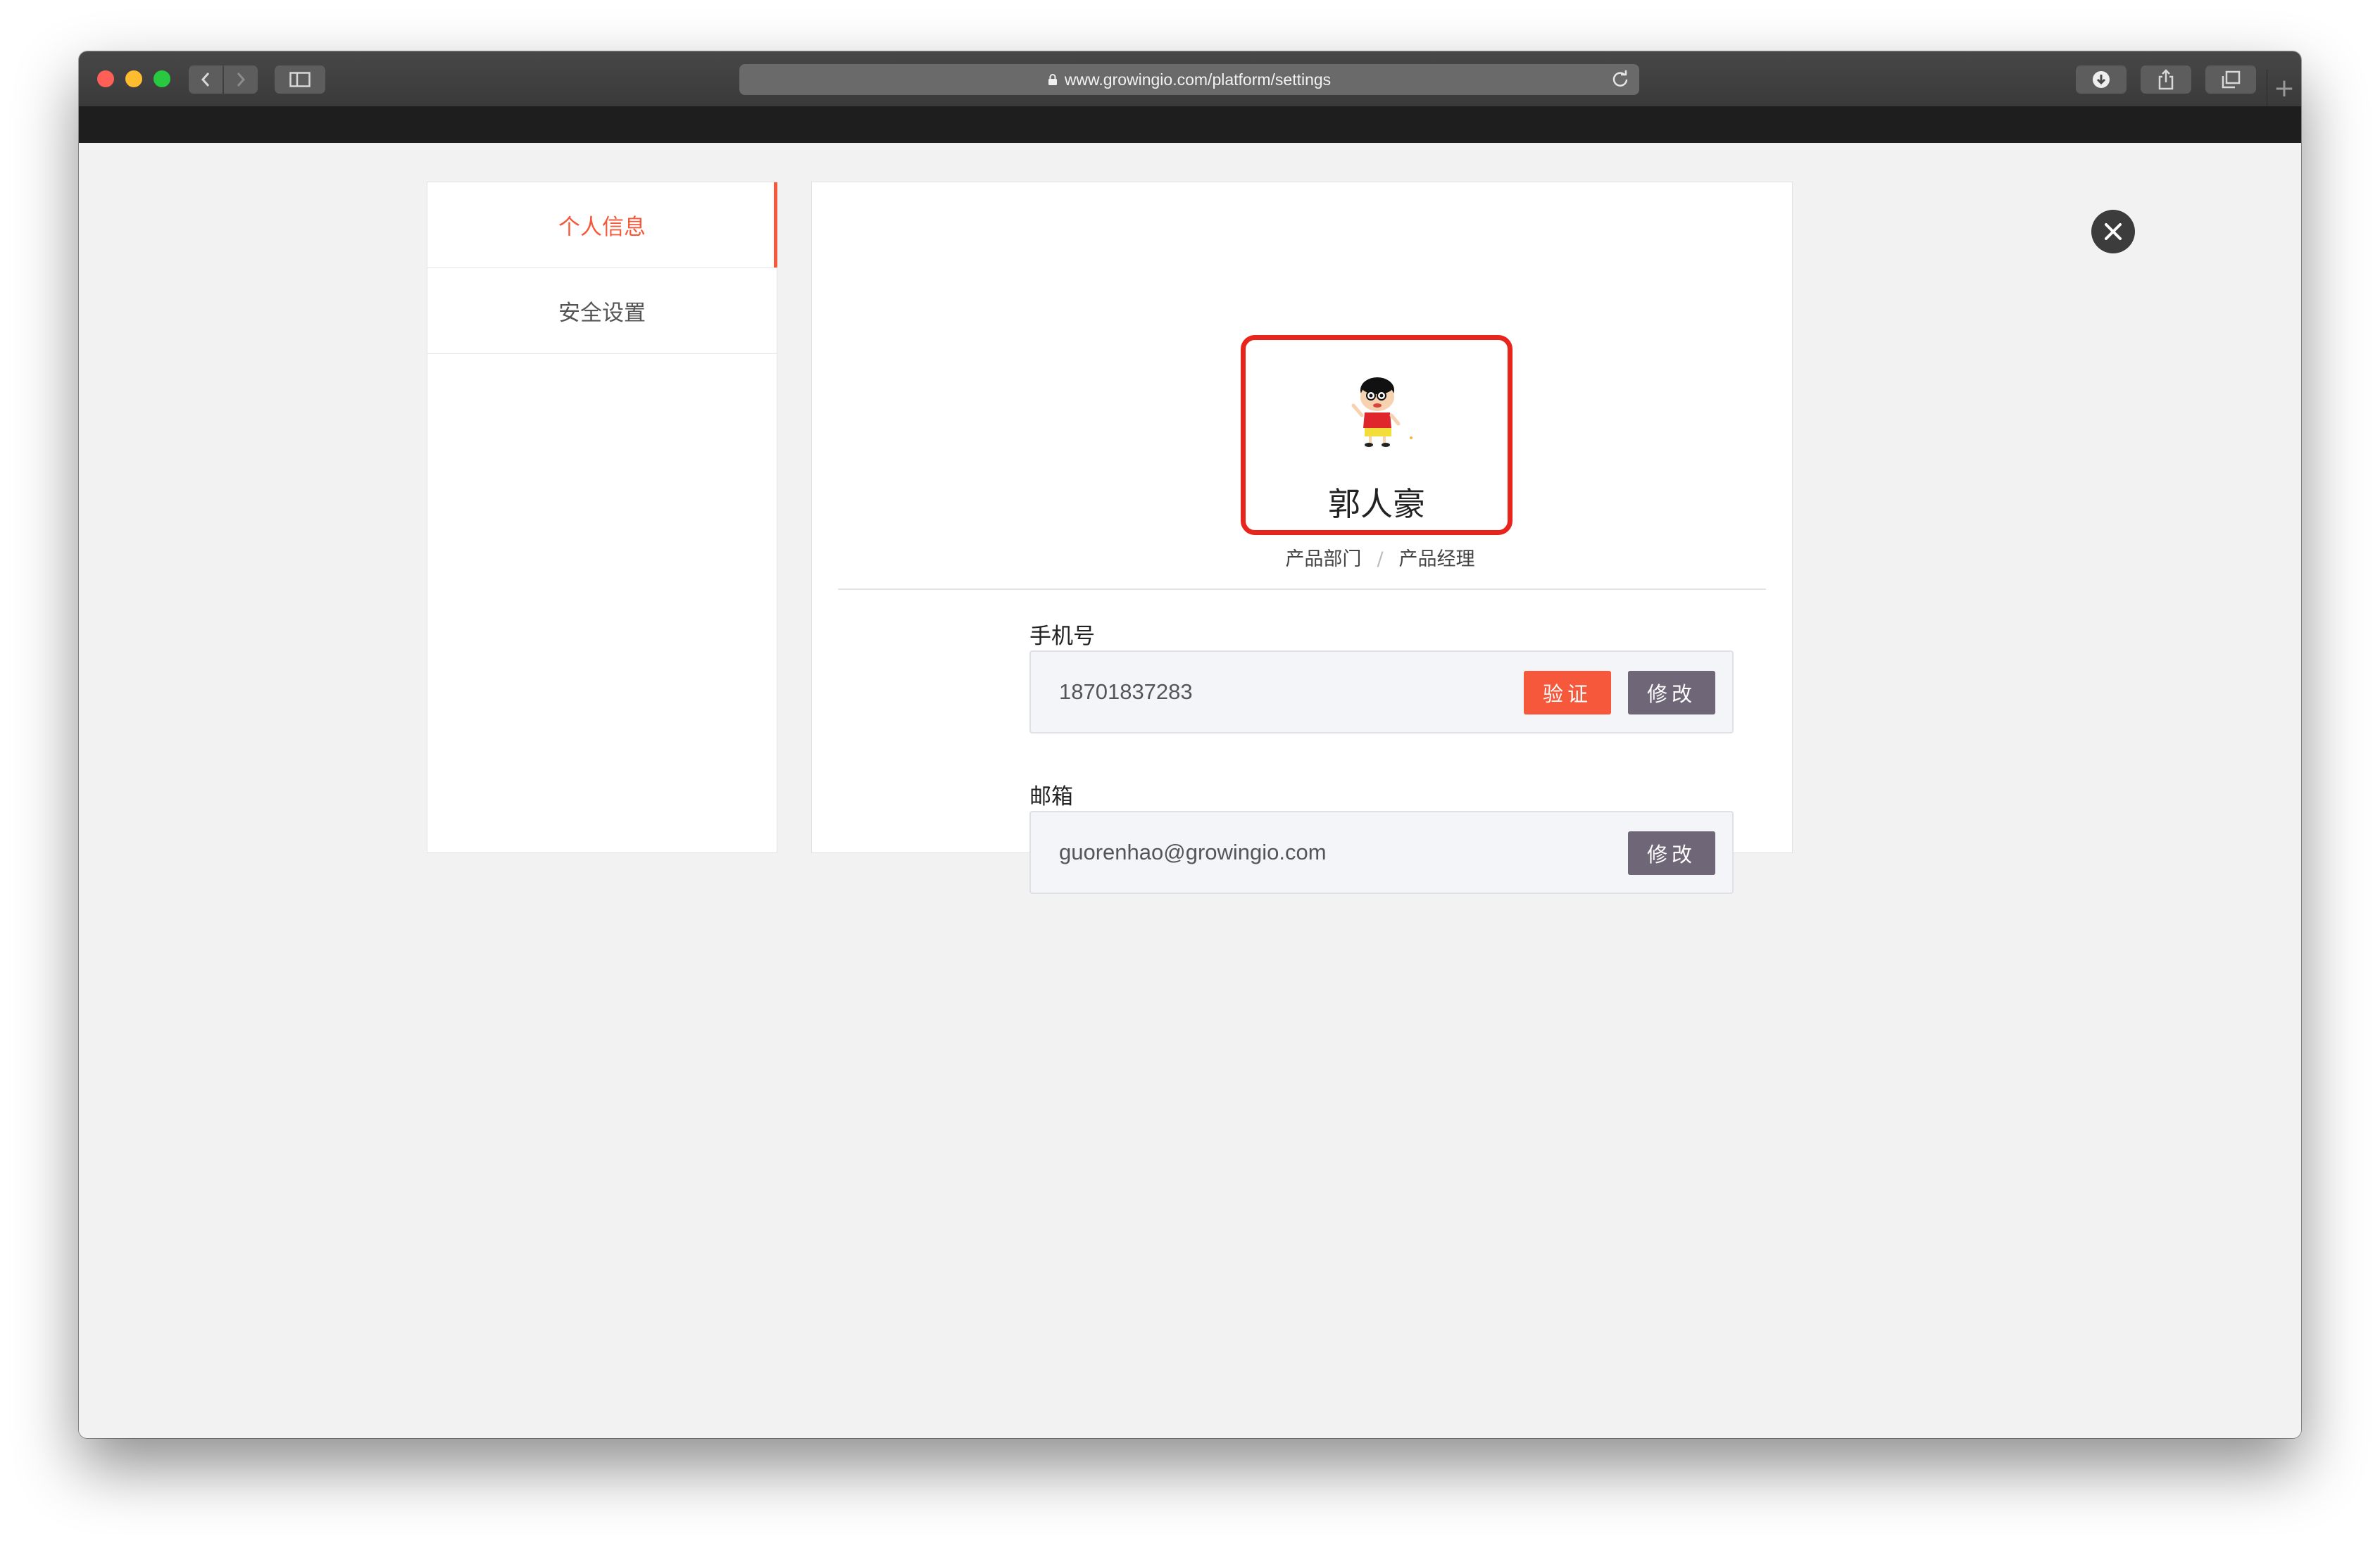 The height and width of the screenshot is (1543, 2380). I want to click on profile-job-title: 产品经理, so click(1437, 559).